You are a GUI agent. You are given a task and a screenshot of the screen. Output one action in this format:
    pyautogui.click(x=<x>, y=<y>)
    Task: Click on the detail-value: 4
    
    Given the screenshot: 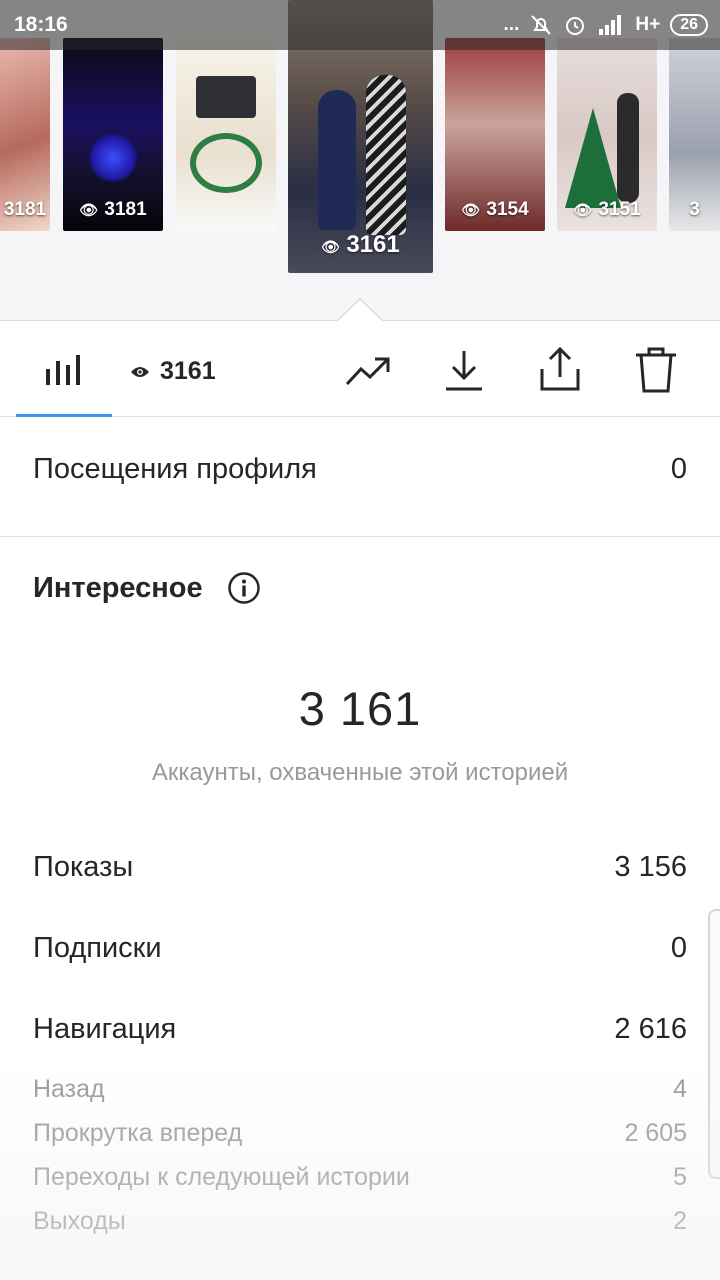 What is the action you would take?
    pyautogui.click(x=680, y=1089)
    